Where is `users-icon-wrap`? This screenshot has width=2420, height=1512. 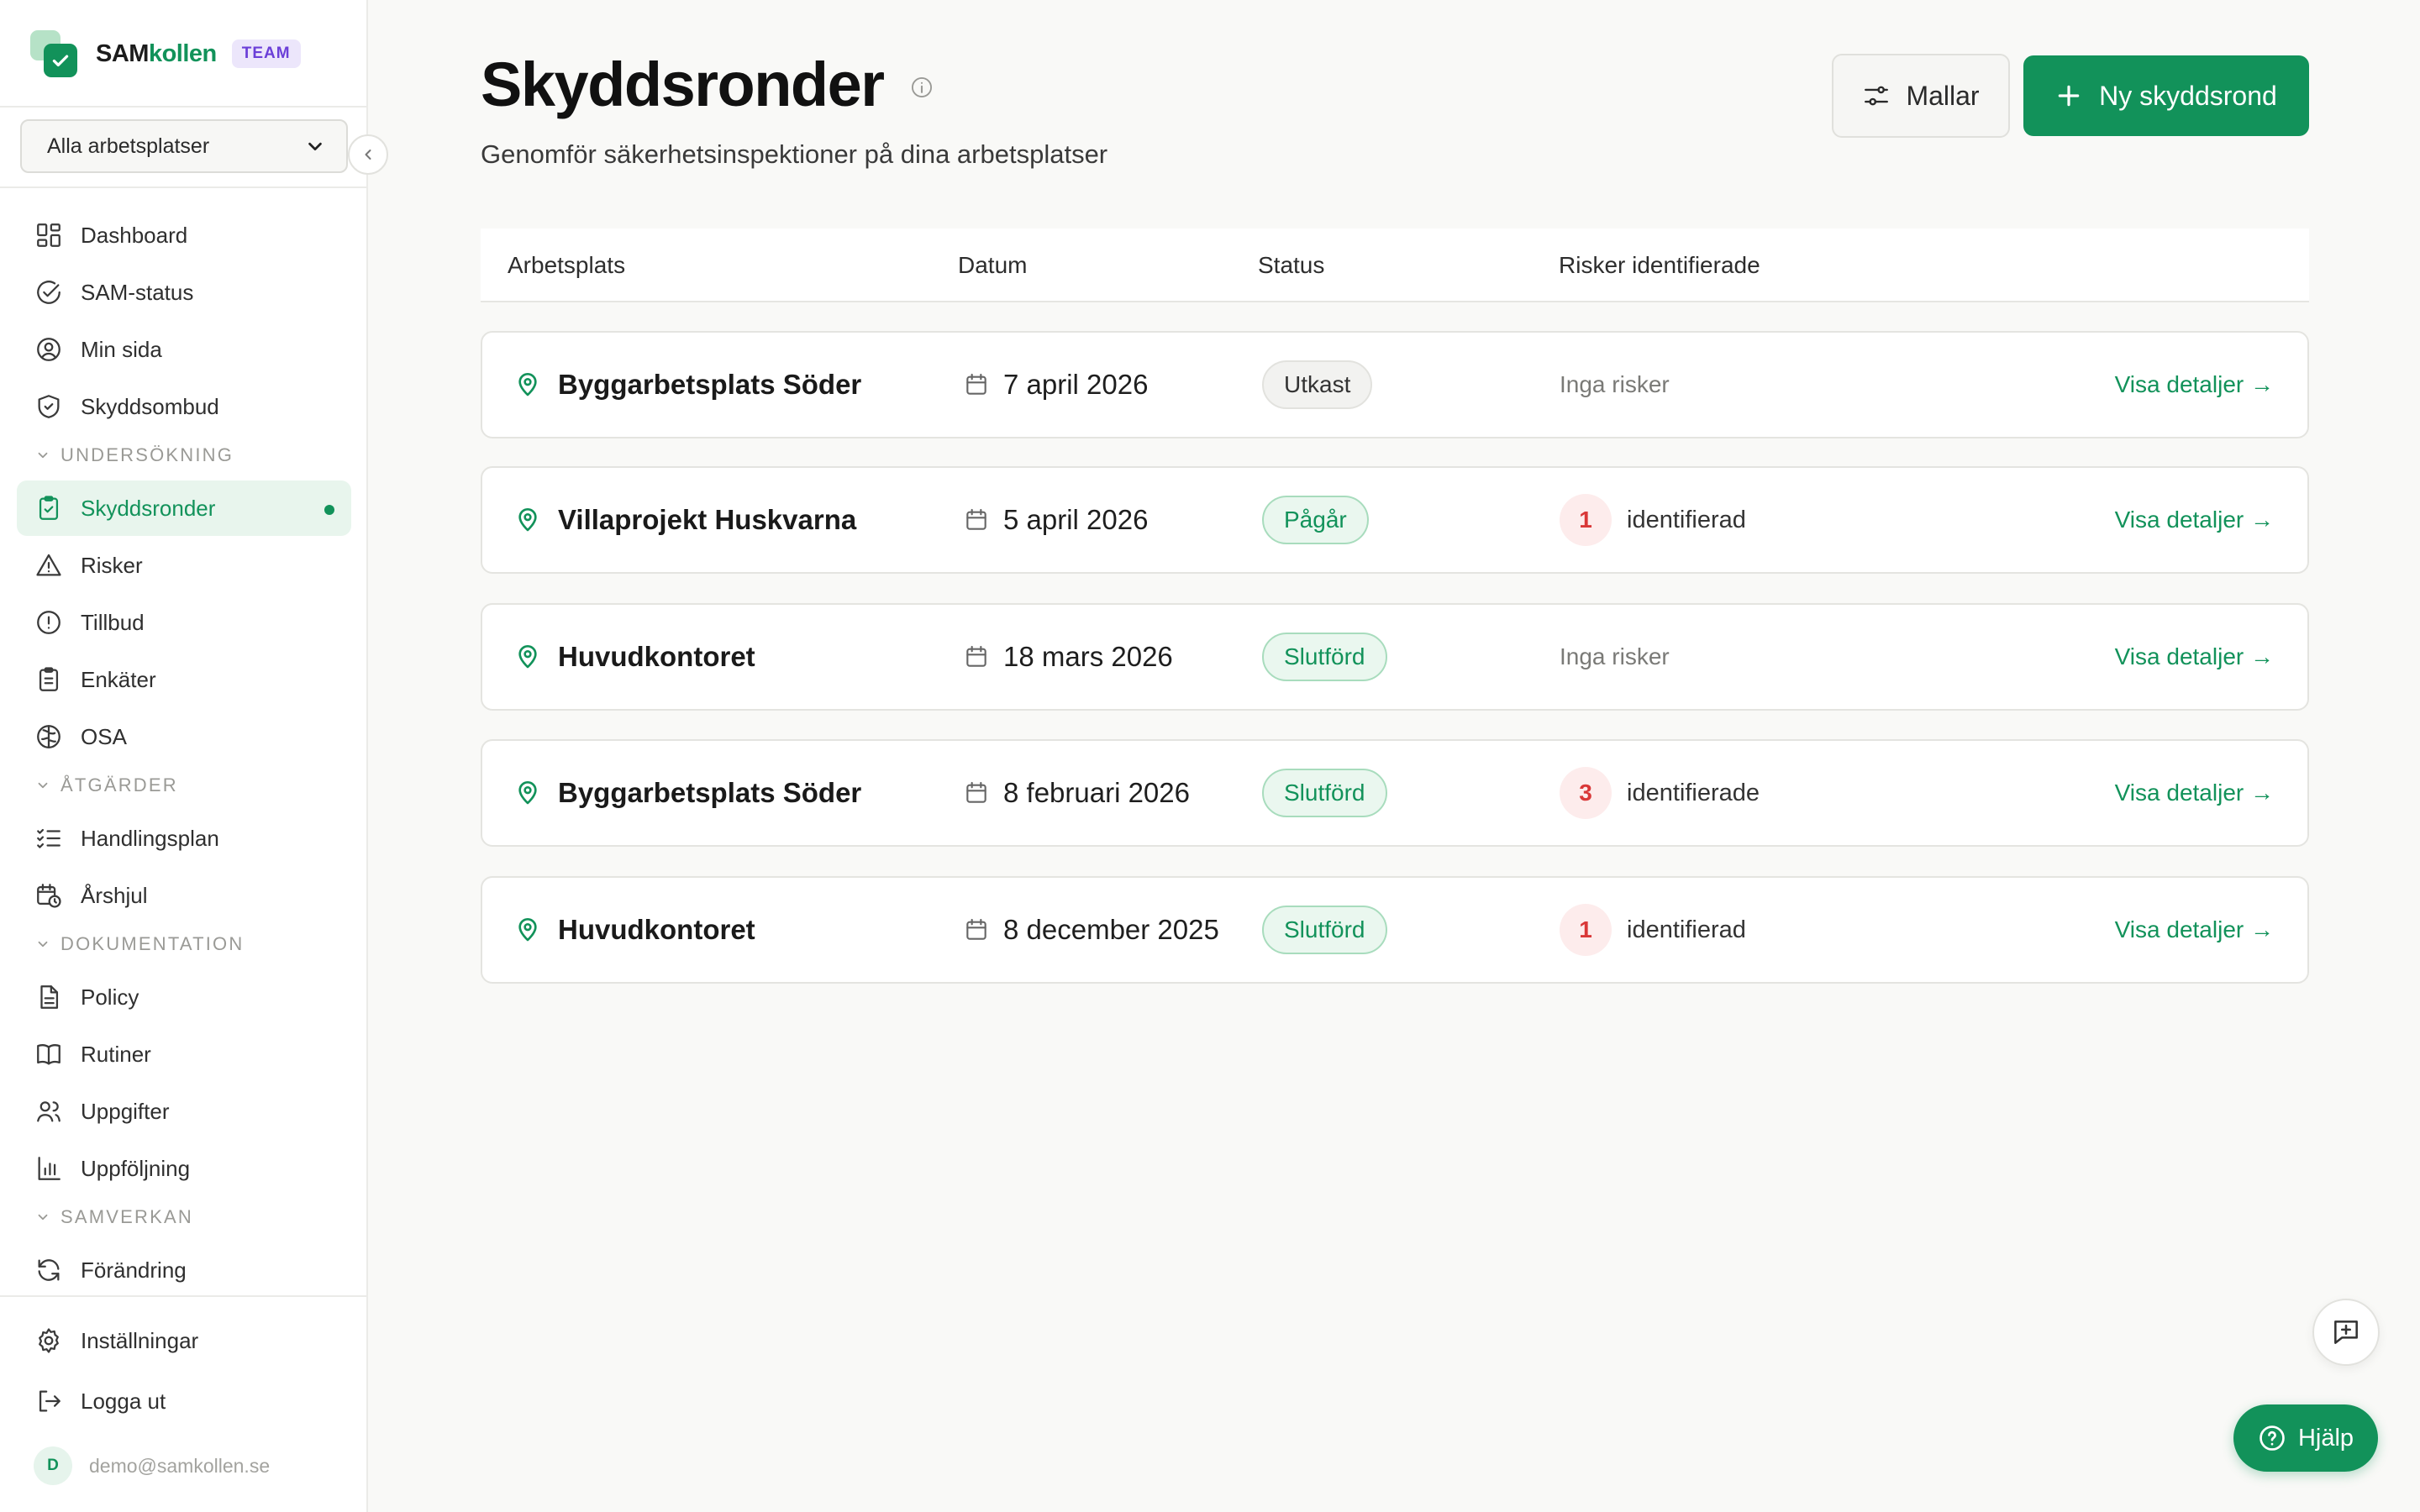 users-icon-wrap is located at coordinates (49, 1111).